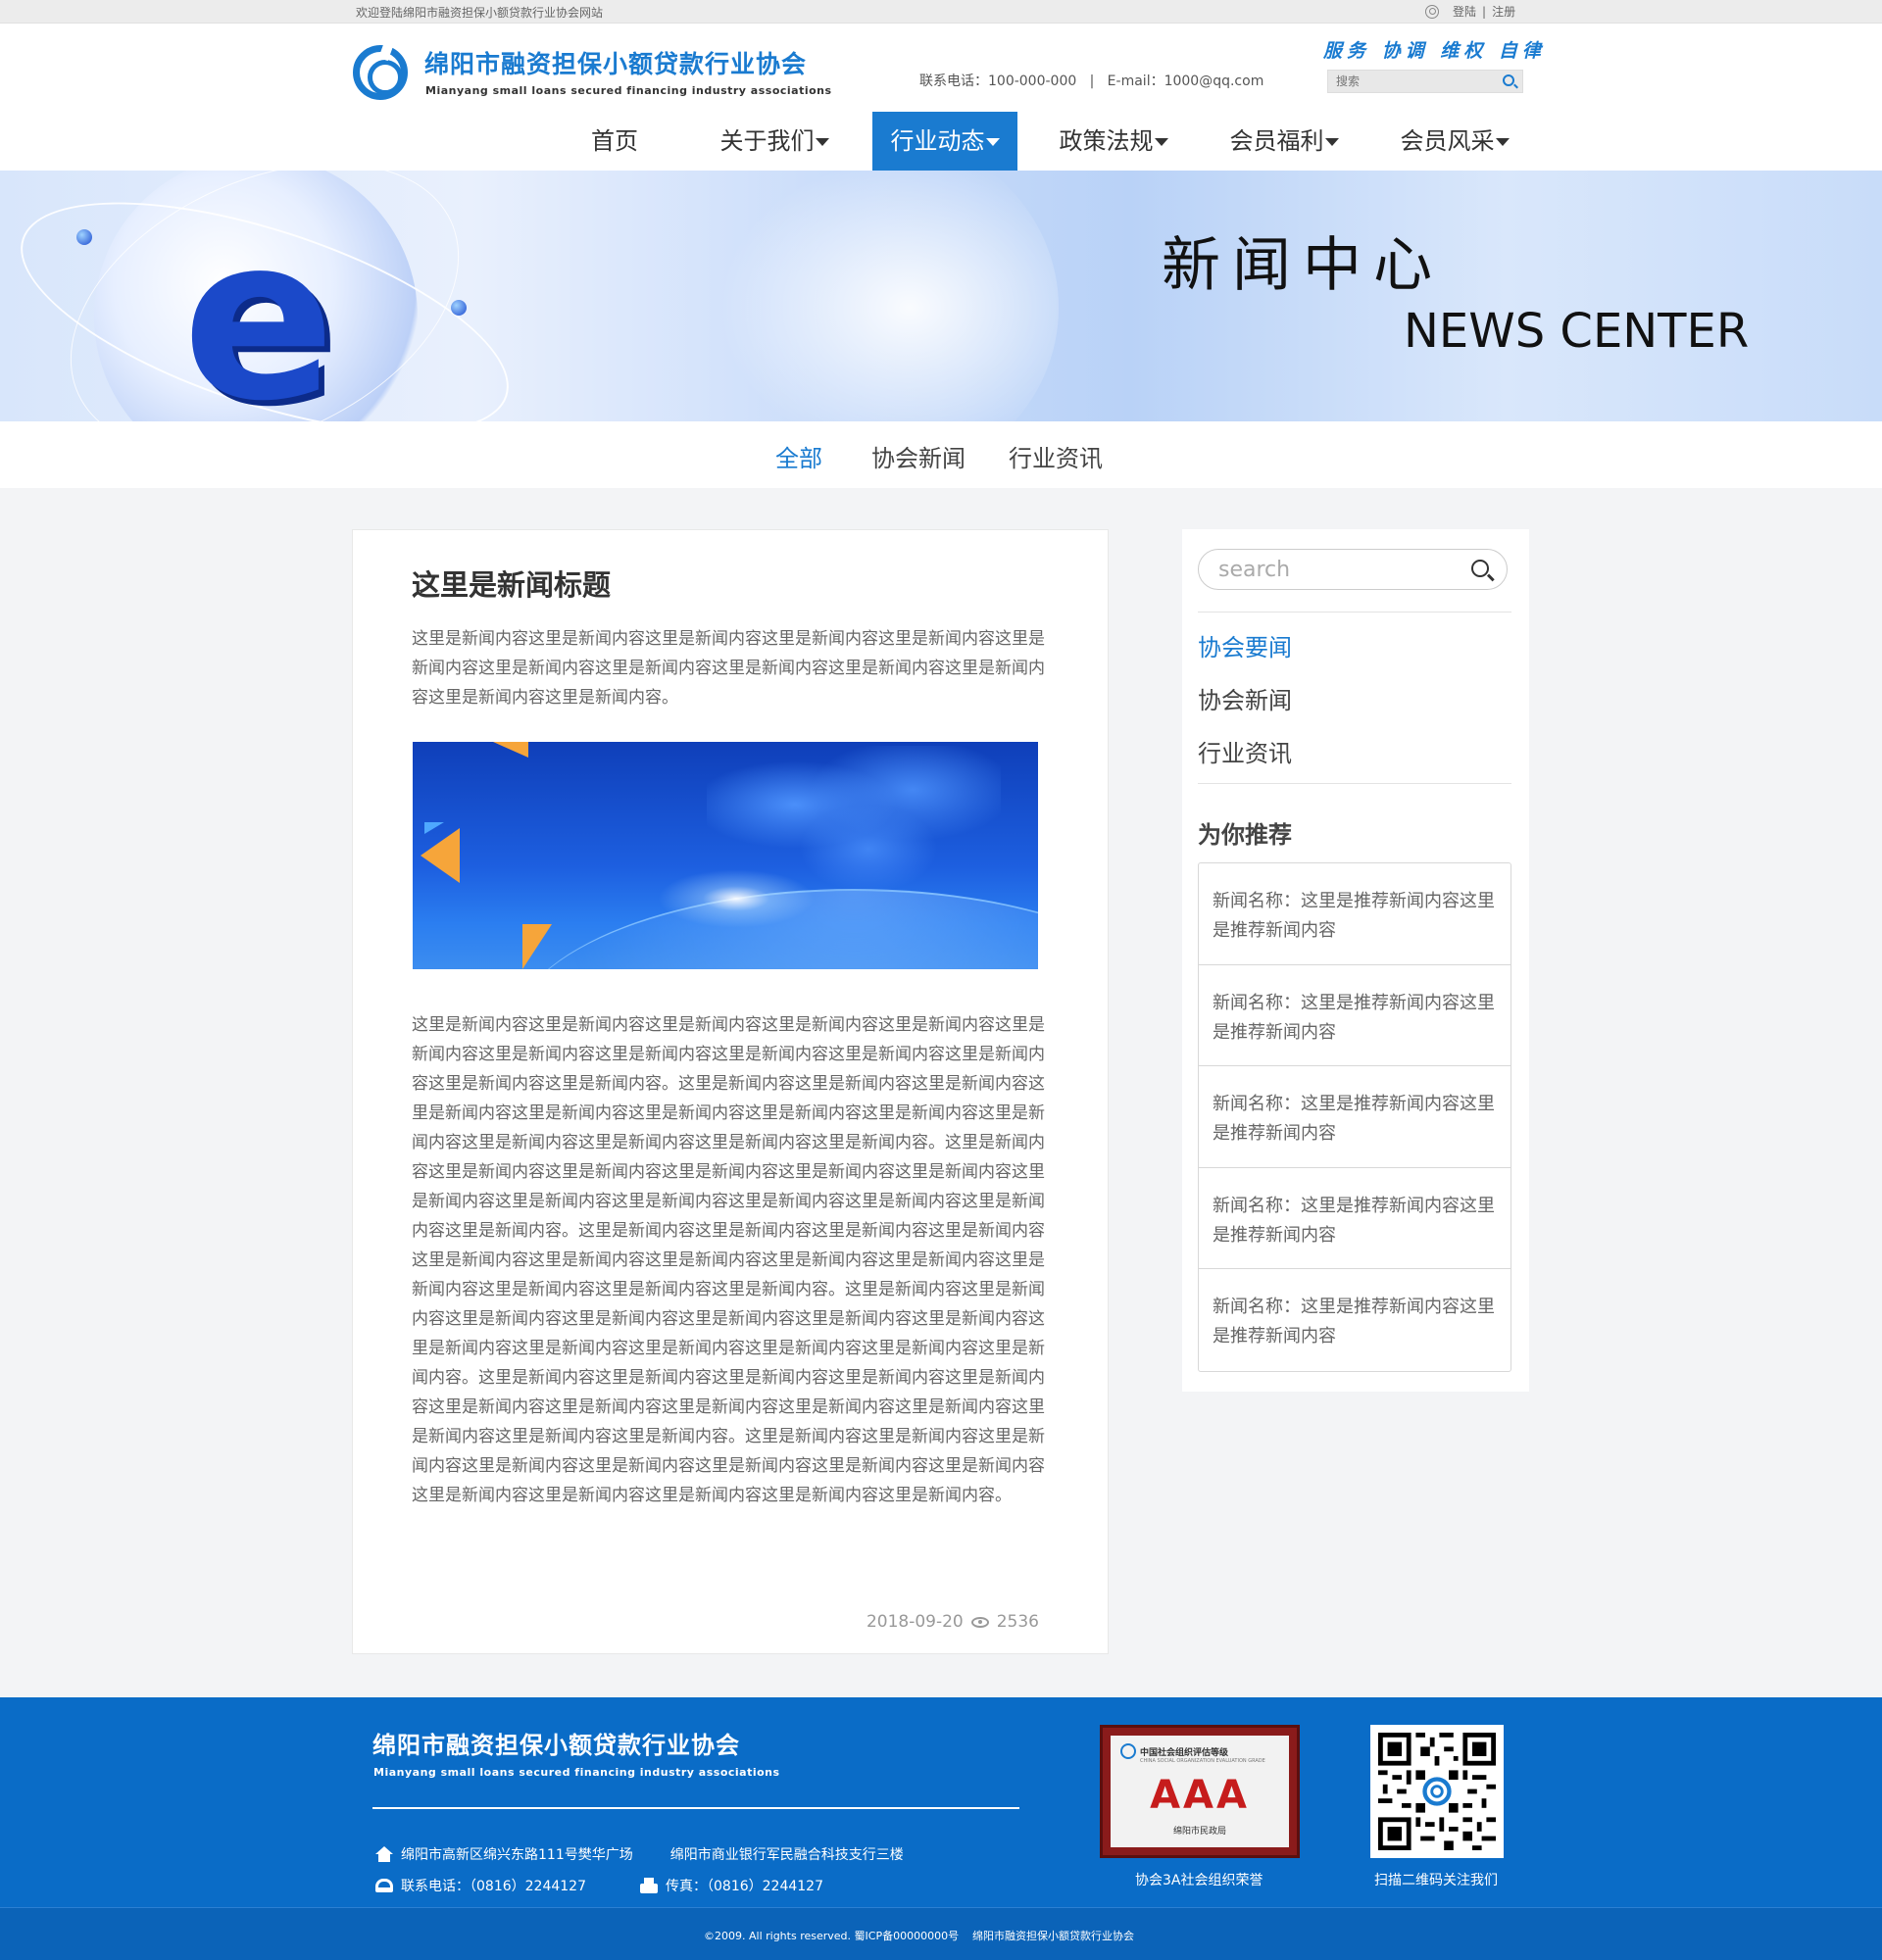 The width and height of the screenshot is (1882, 1960). Describe the element at coordinates (384, 1885) in the screenshot. I see `phone-icon` at that location.